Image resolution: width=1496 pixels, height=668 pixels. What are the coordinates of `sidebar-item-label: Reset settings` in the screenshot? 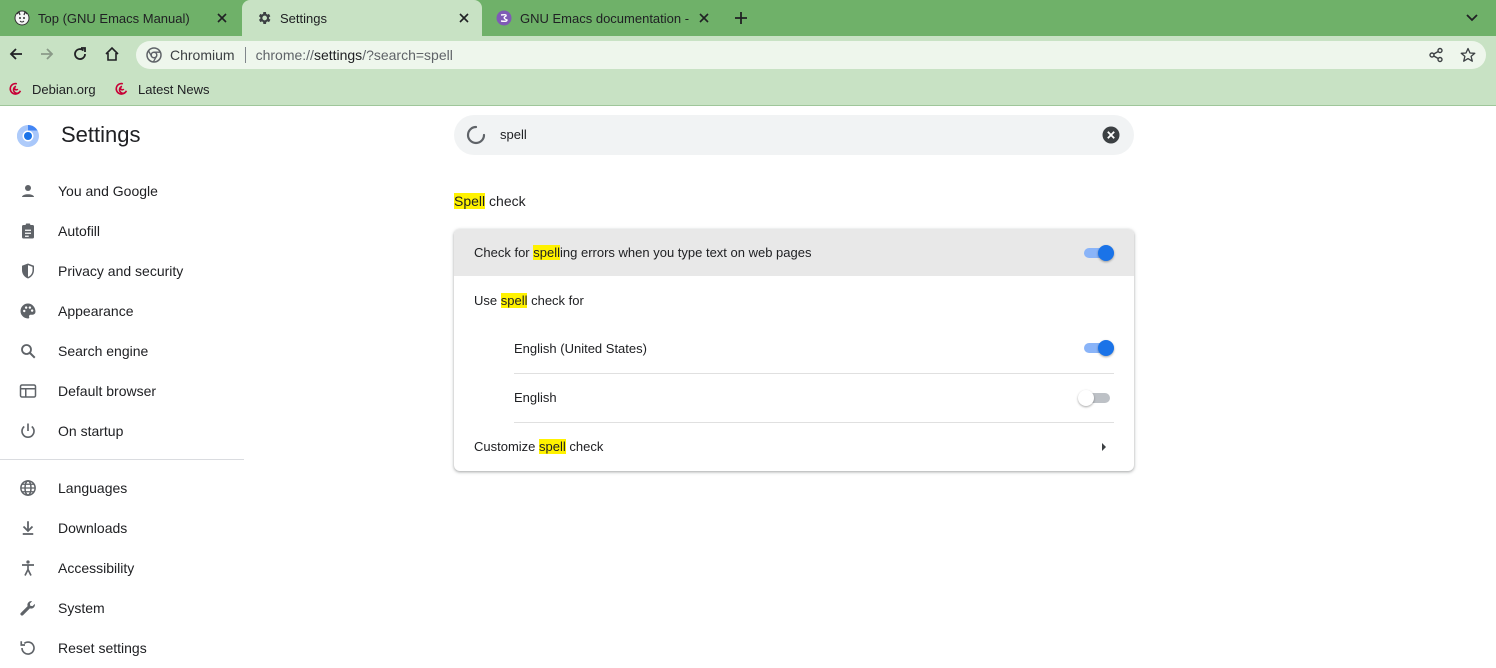 It's located at (102, 648).